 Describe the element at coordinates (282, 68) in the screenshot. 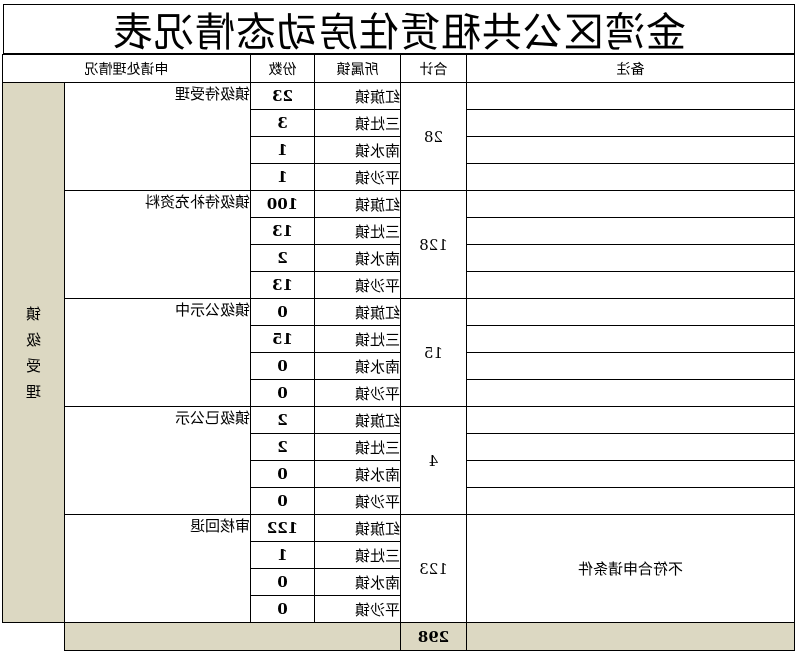

I see `header-count: 份数` at that location.